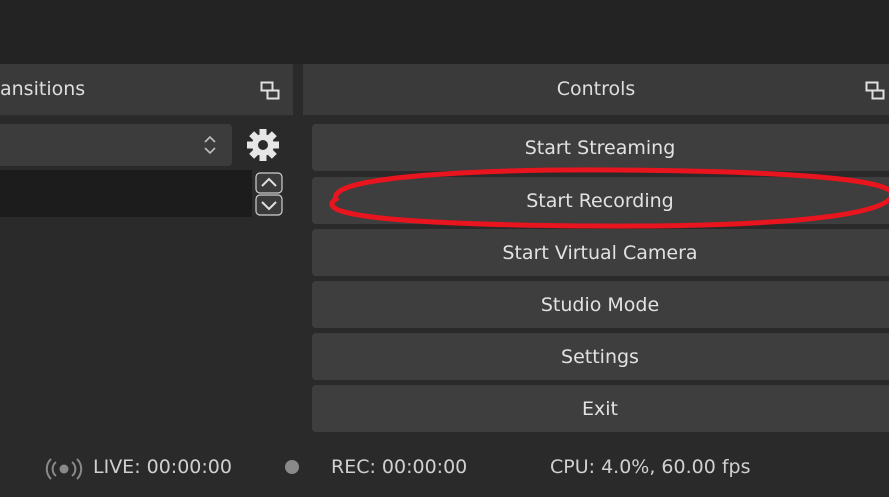 This screenshot has width=889, height=497. I want to click on settings-button: Settings, so click(600, 356).